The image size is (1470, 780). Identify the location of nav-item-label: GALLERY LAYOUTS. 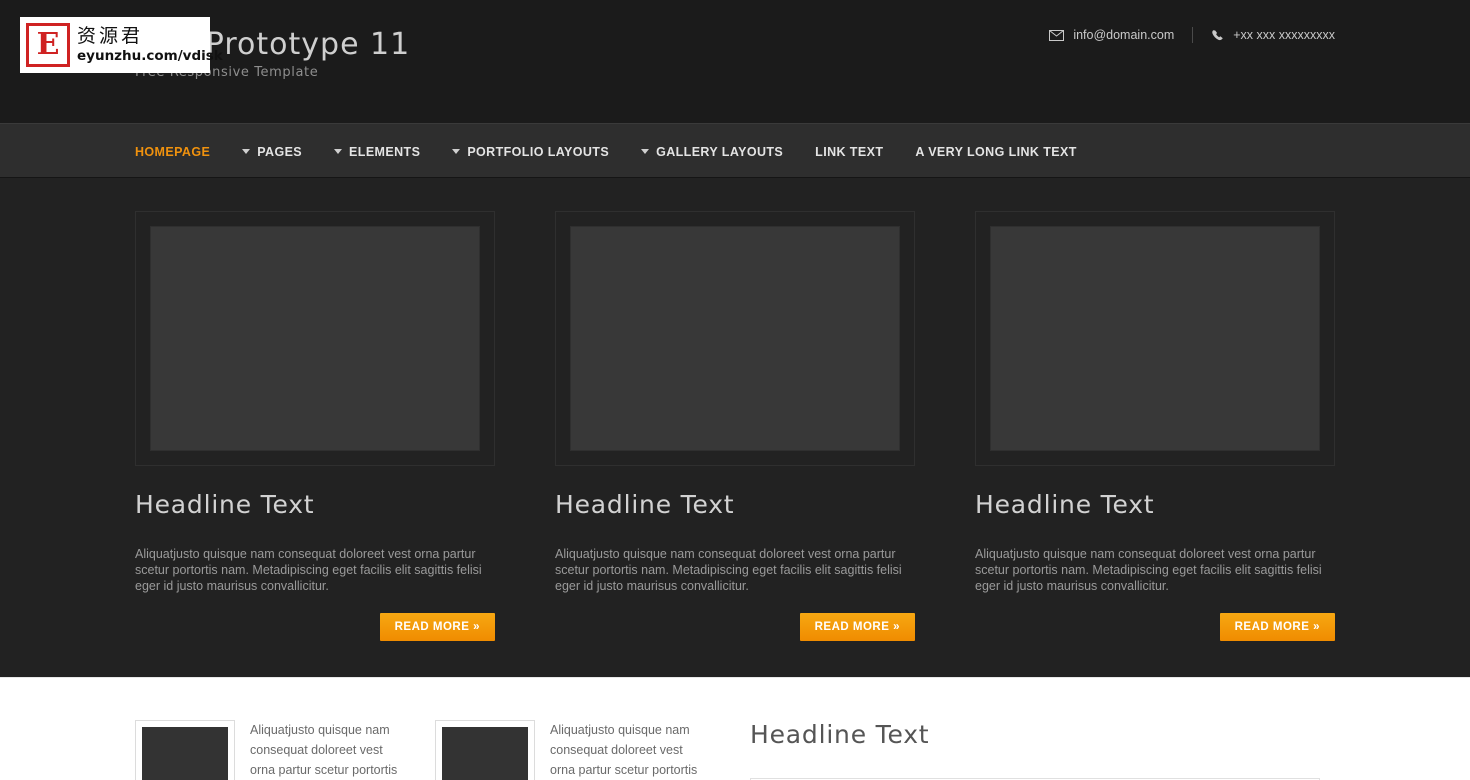
(720, 151).